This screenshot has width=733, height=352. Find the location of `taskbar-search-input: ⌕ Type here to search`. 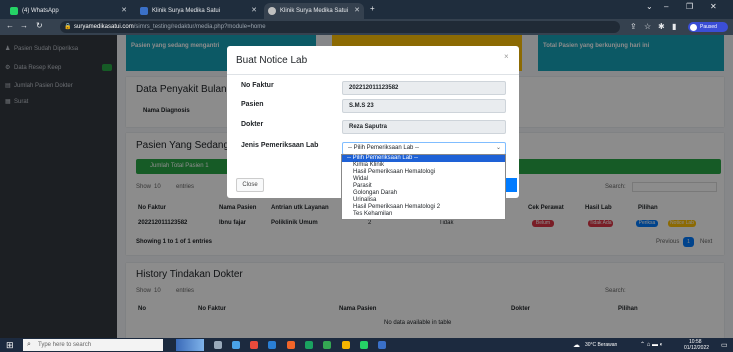

taskbar-search-input: ⌕ Type here to search is located at coordinates (93, 345).